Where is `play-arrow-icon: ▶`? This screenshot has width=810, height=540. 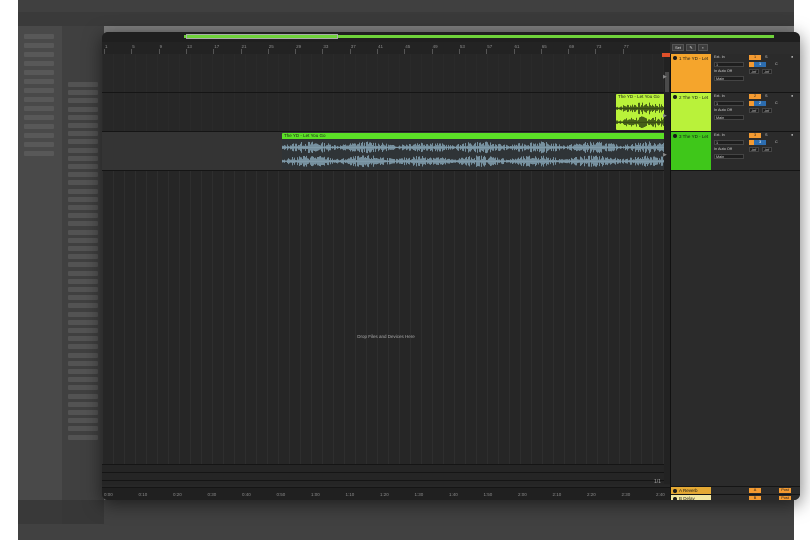 play-arrow-icon: ▶ is located at coordinates (665, 116).